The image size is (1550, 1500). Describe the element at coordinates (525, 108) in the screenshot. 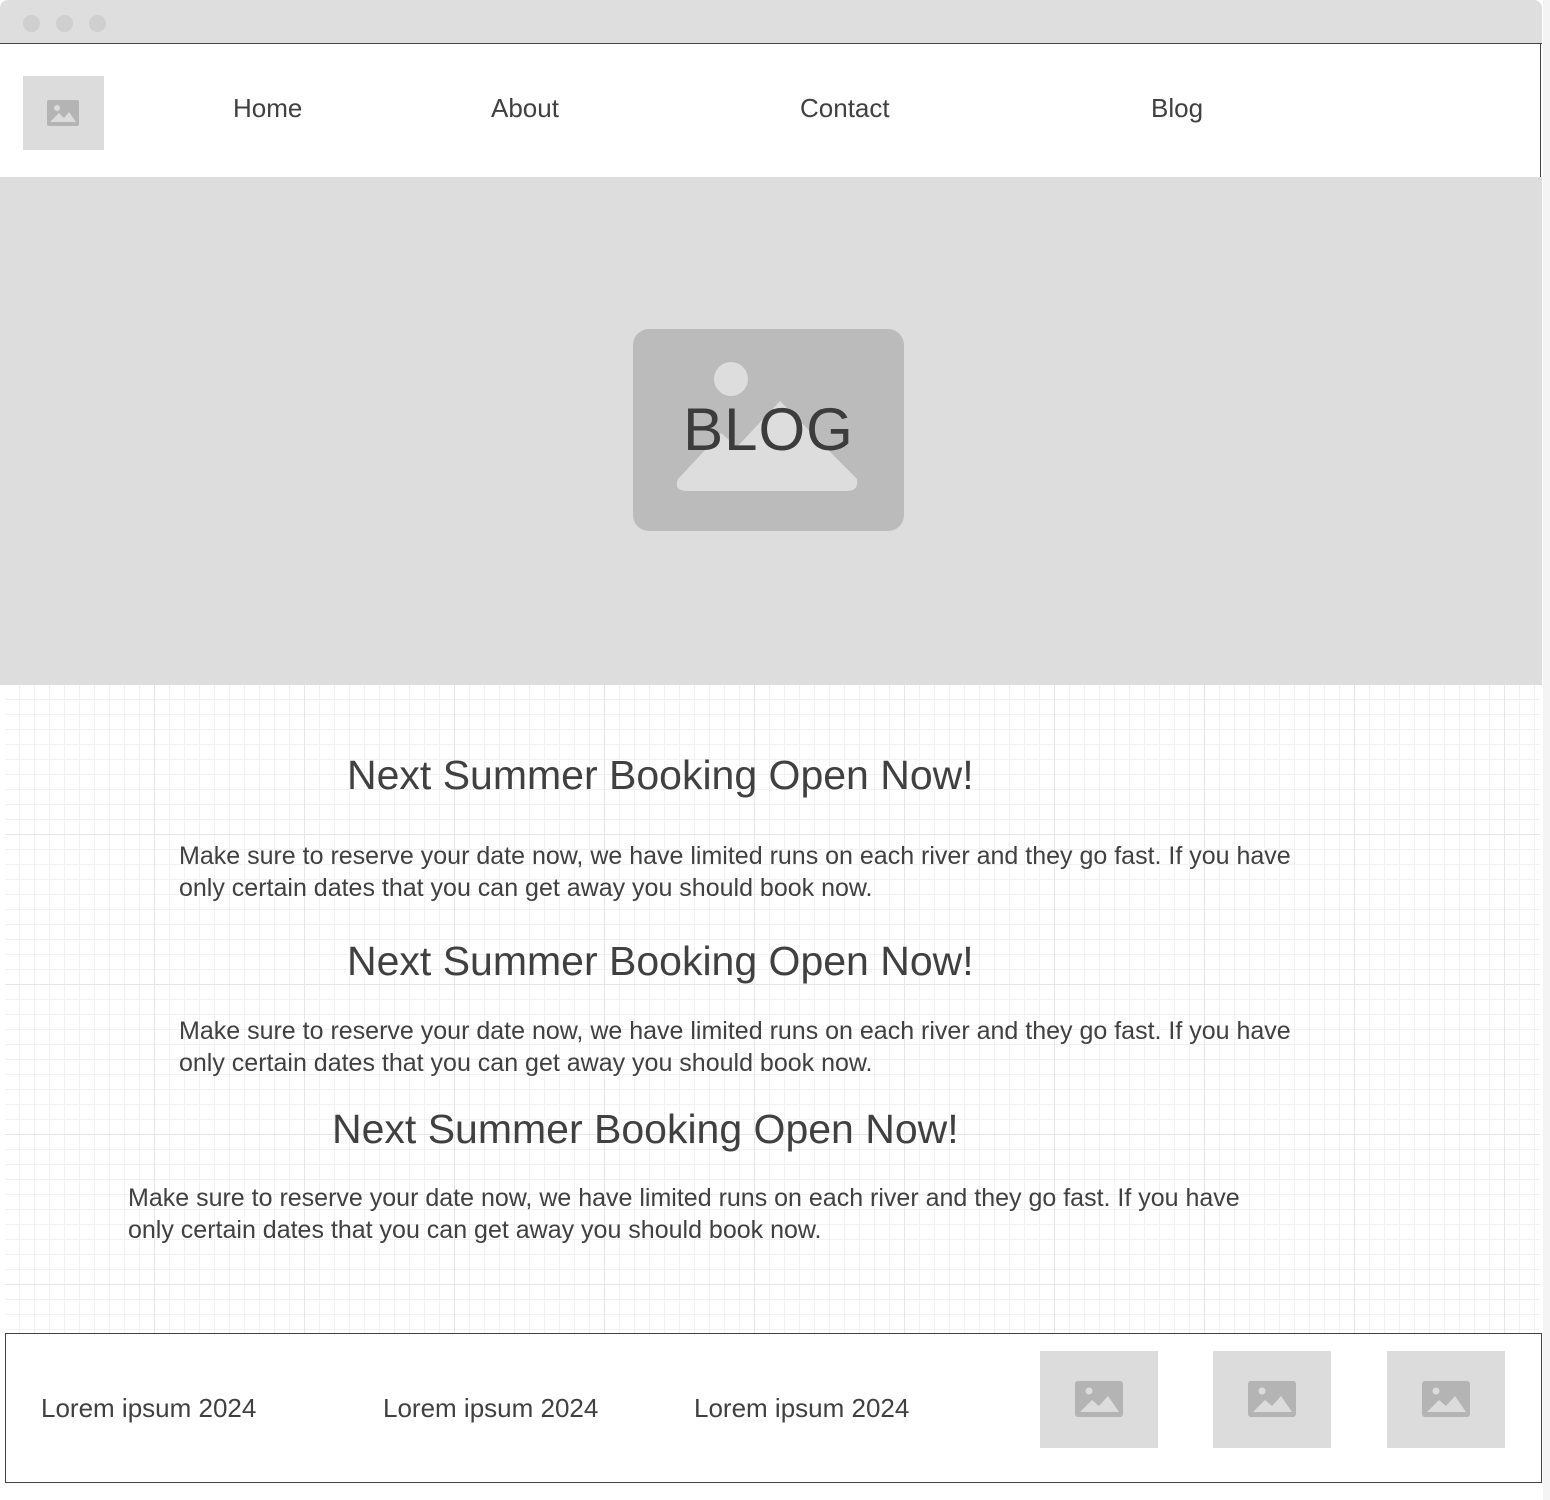

I see `nav-about-link: About` at that location.